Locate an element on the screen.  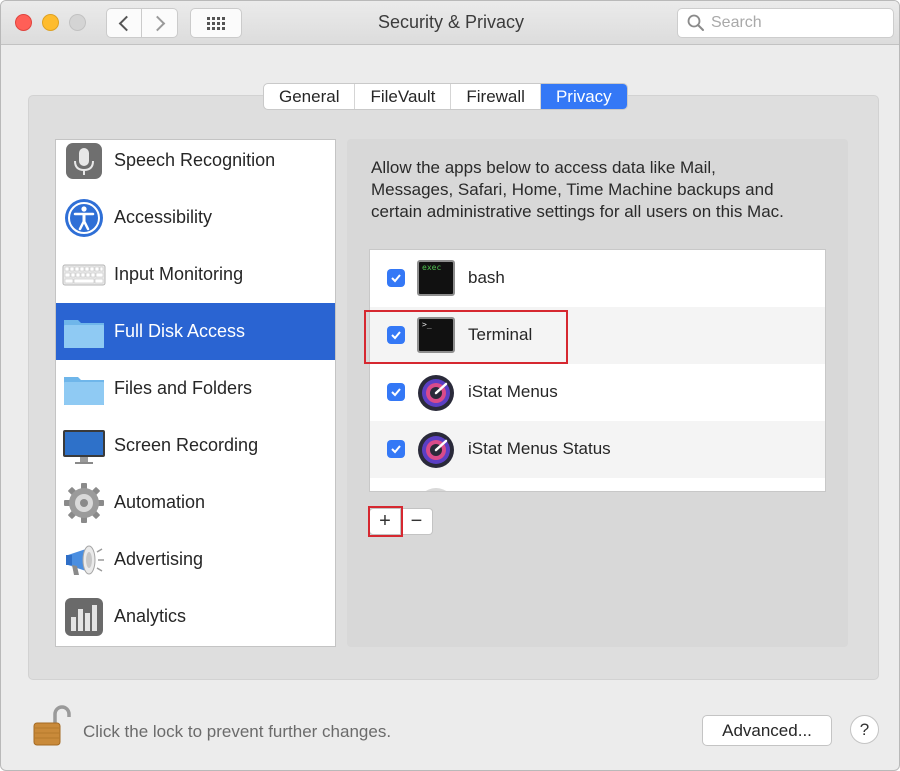
tab-general: General is located at coordinates (310, 96).